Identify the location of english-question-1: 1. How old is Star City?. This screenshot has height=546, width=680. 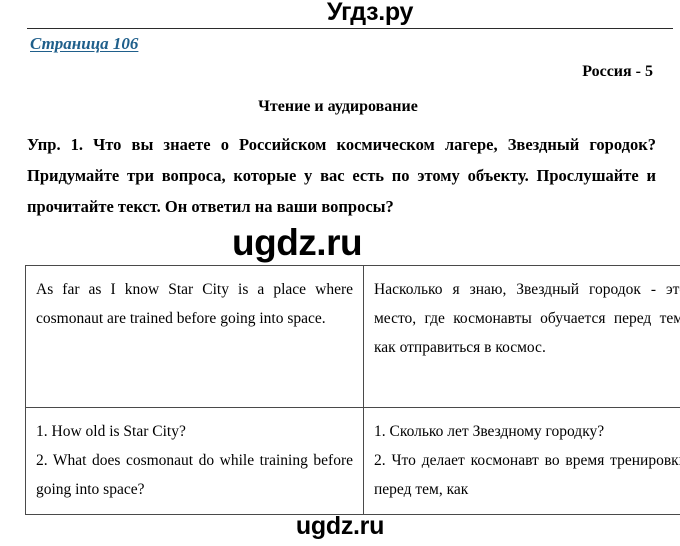
(111, 431).